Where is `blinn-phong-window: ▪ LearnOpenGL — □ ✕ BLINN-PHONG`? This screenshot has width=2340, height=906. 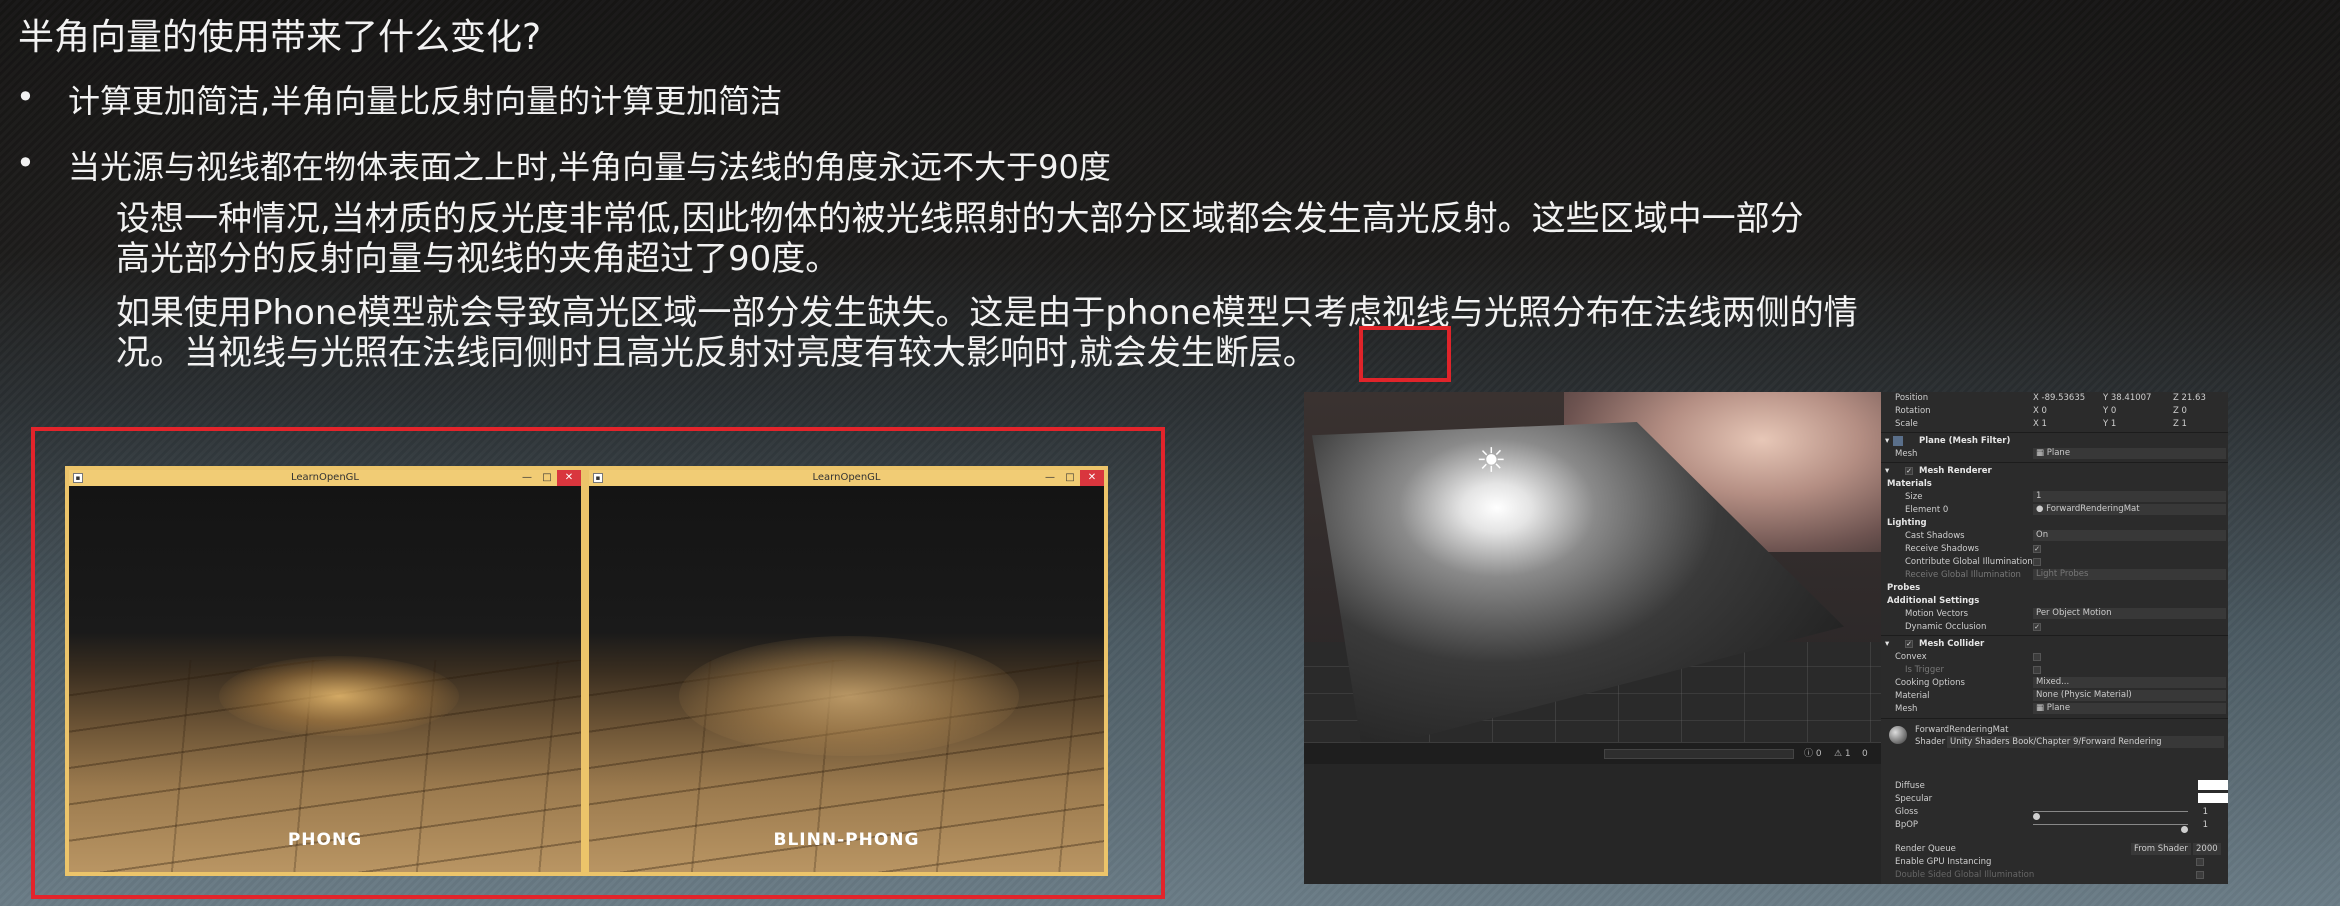
blinn-phong-window: ▪ LearnOpenGL — □ ✕ BLINN-PHONG is located at coordinates (846, 671).